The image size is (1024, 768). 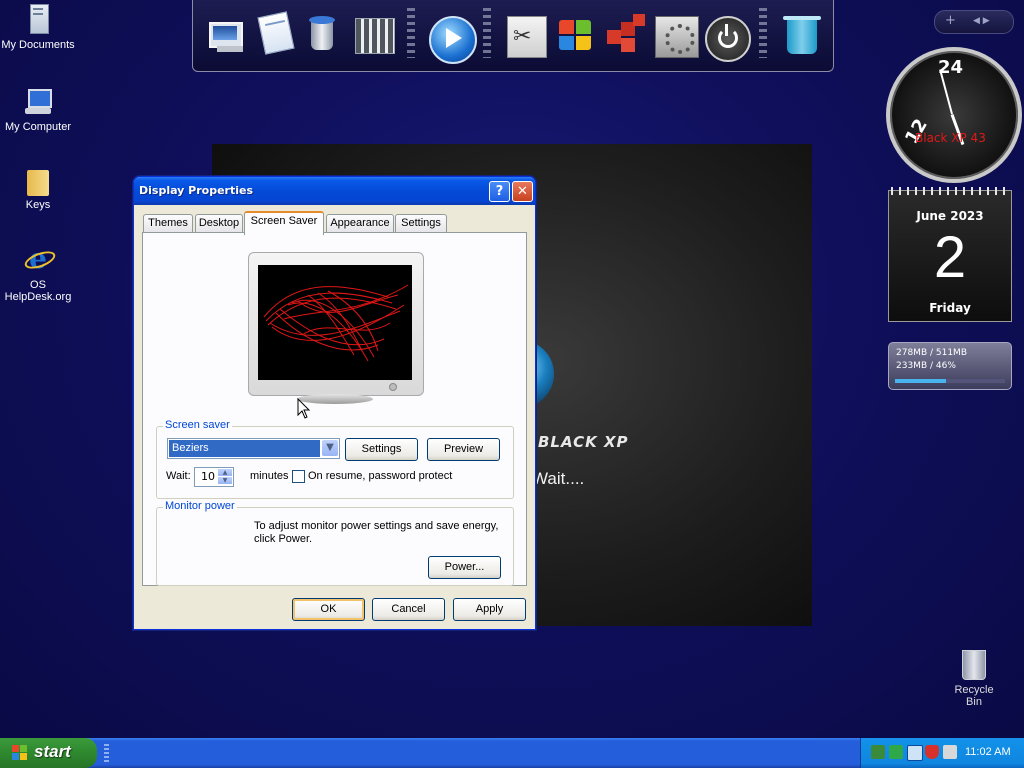 I want to click on screen-saver-settings-button: Settings, so click(x=381, y=449).